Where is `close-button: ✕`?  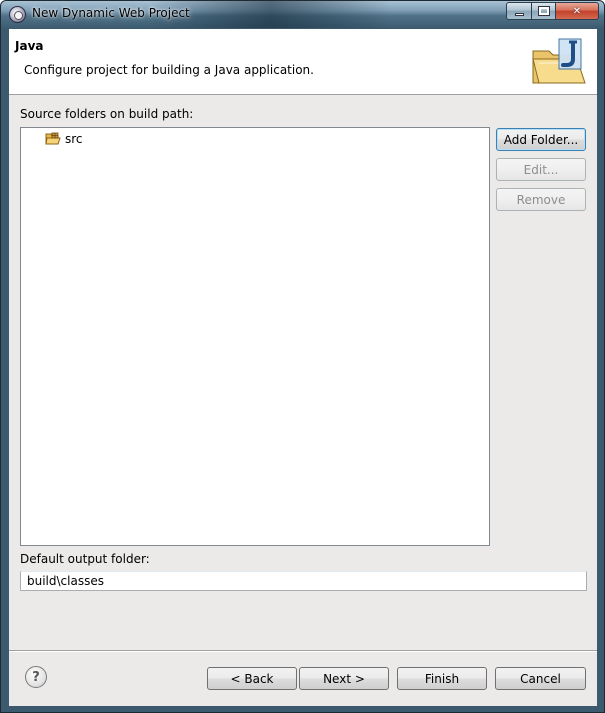 close-button: ✕ is located at coordinates (577, 11).